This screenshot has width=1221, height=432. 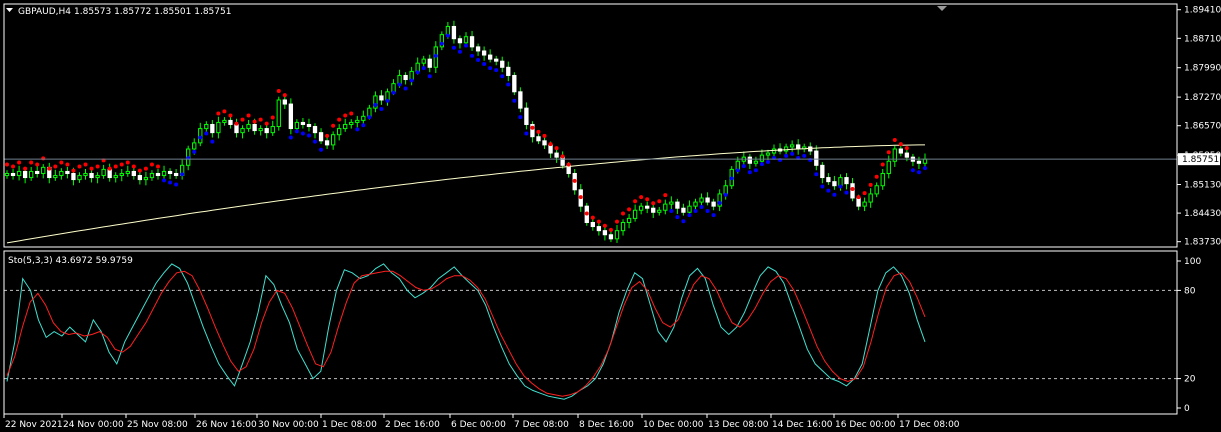 I want to click on time-tick-label: 25 Nov 08:00, so click(x=157, y=425).